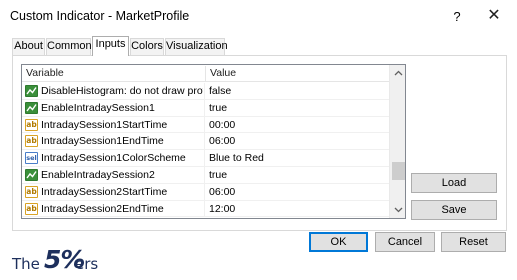 This screenshot has height=280, width=517. I want to click on variable-name: IntradaySession1StartTime, so click(104, 124).